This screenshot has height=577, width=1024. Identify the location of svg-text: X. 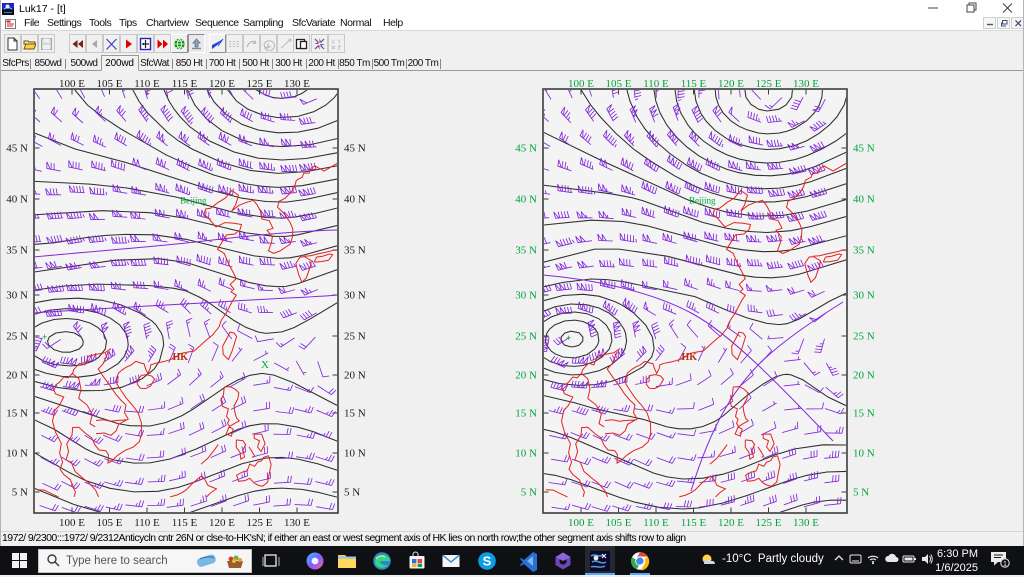
(265, 365).